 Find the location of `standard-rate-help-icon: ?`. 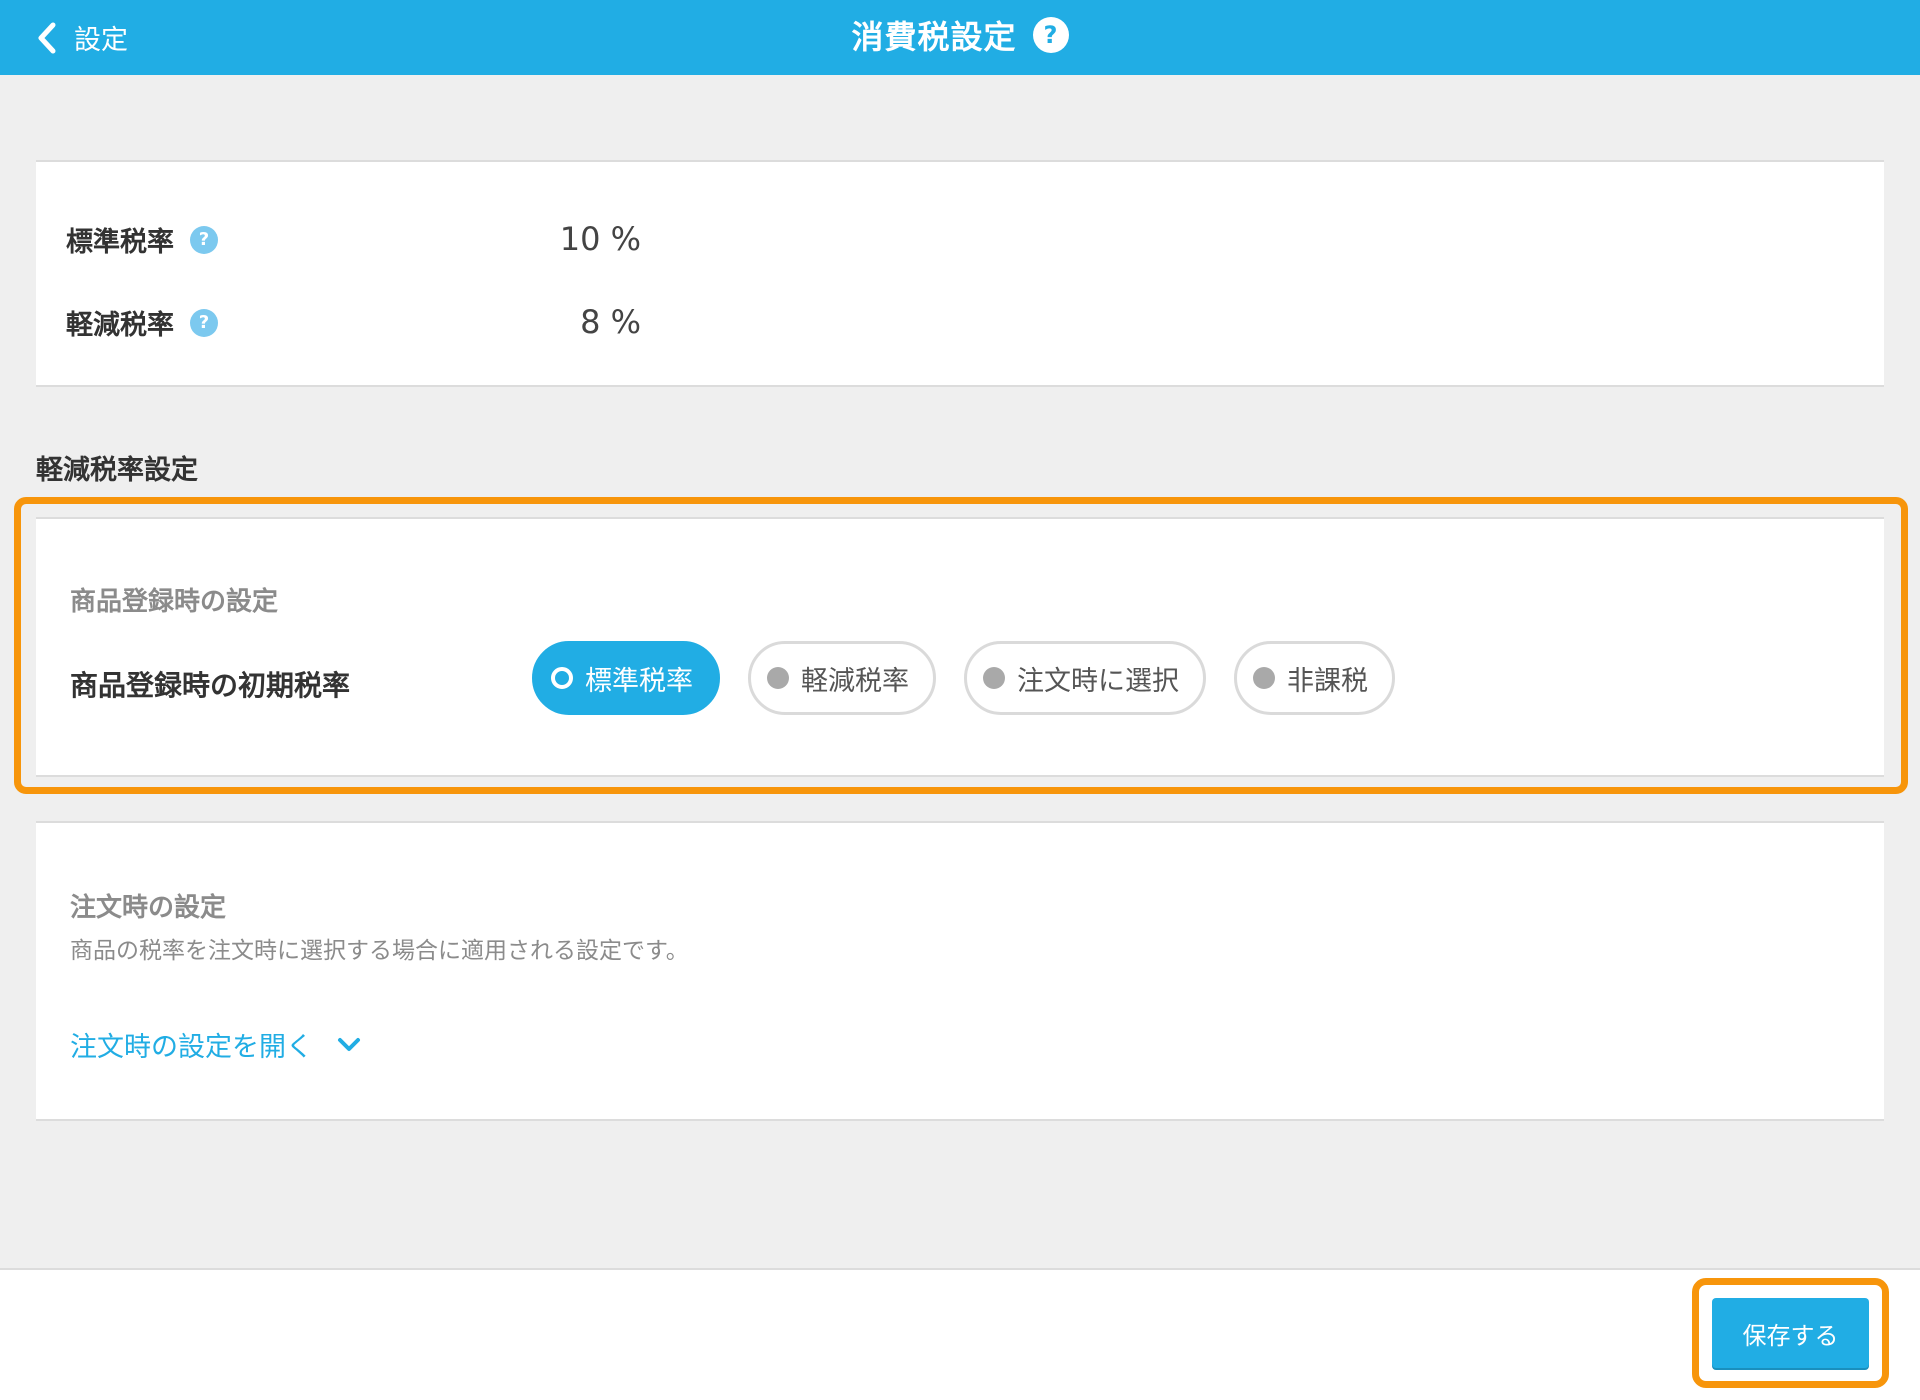

standard-rate-help-icon: ? is located at coordinates (204, 239).